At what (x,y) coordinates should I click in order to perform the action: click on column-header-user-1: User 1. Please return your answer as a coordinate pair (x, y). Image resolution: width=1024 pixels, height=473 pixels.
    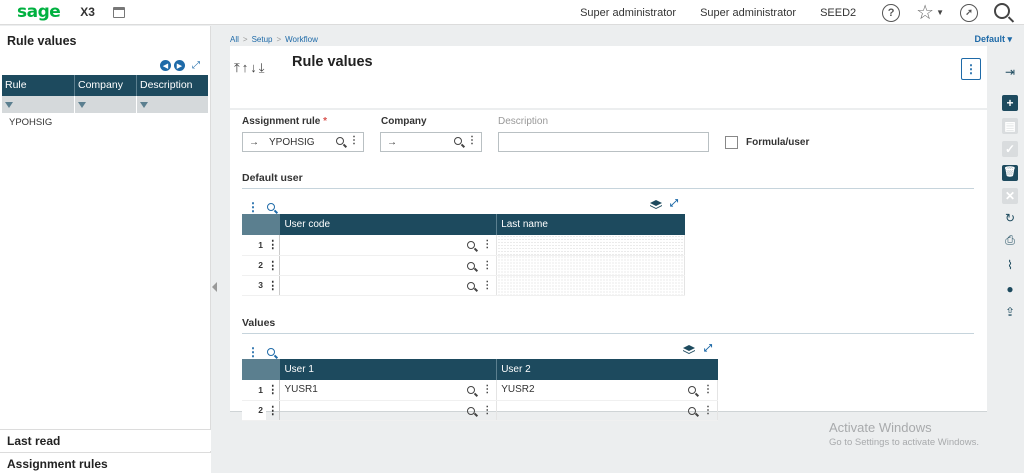
    Looking at the image, I should click on (388, 369).